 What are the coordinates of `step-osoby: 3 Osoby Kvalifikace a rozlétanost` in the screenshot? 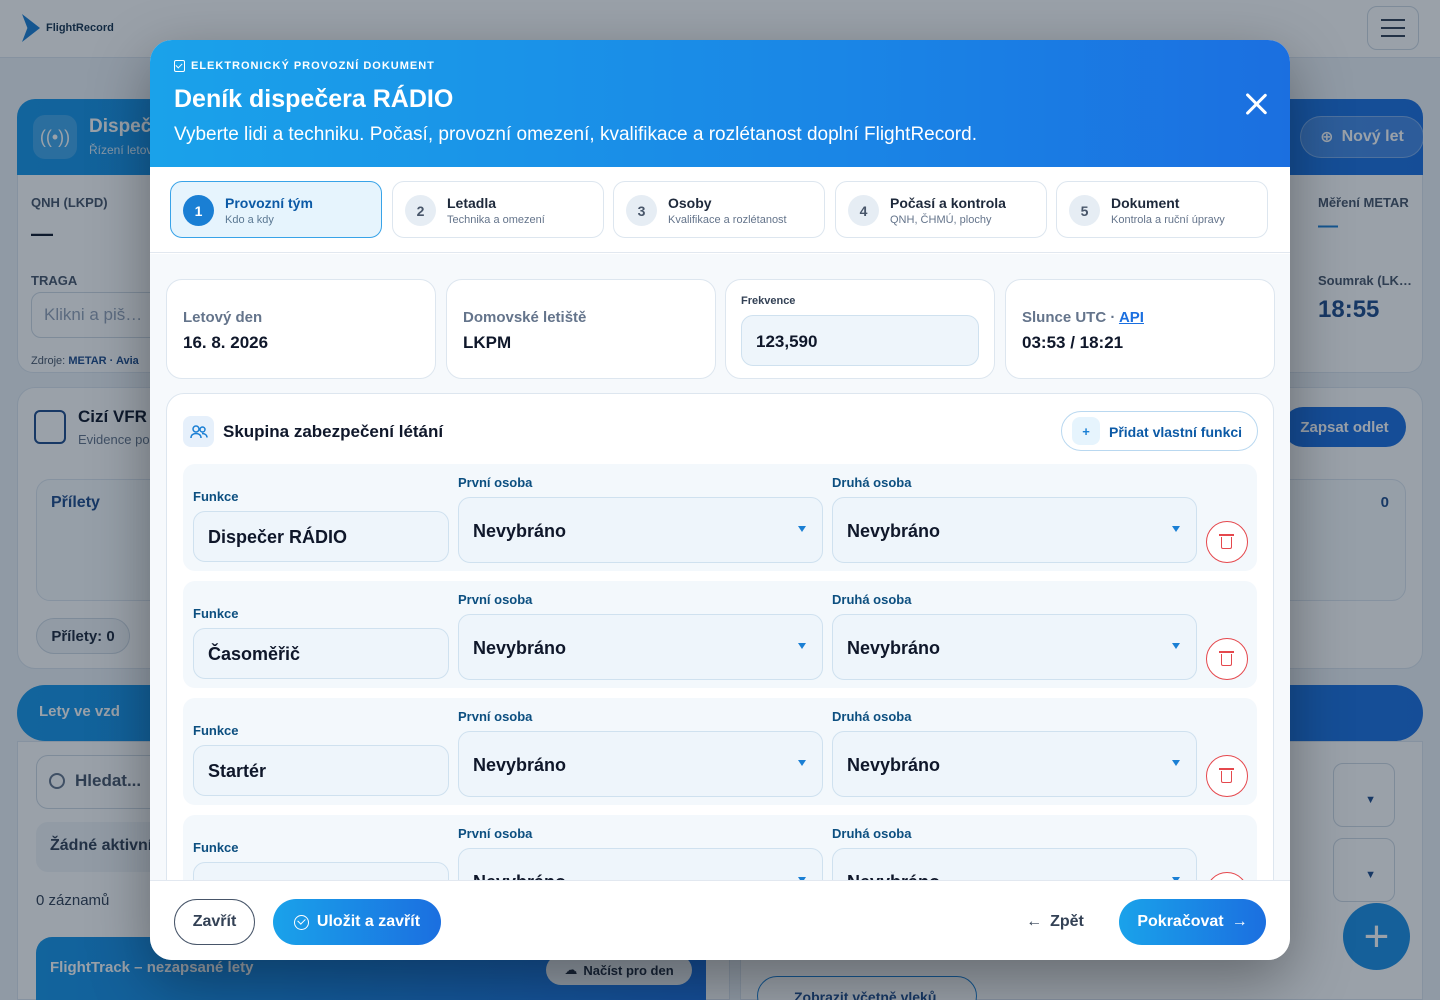 It's located at (719, 209).